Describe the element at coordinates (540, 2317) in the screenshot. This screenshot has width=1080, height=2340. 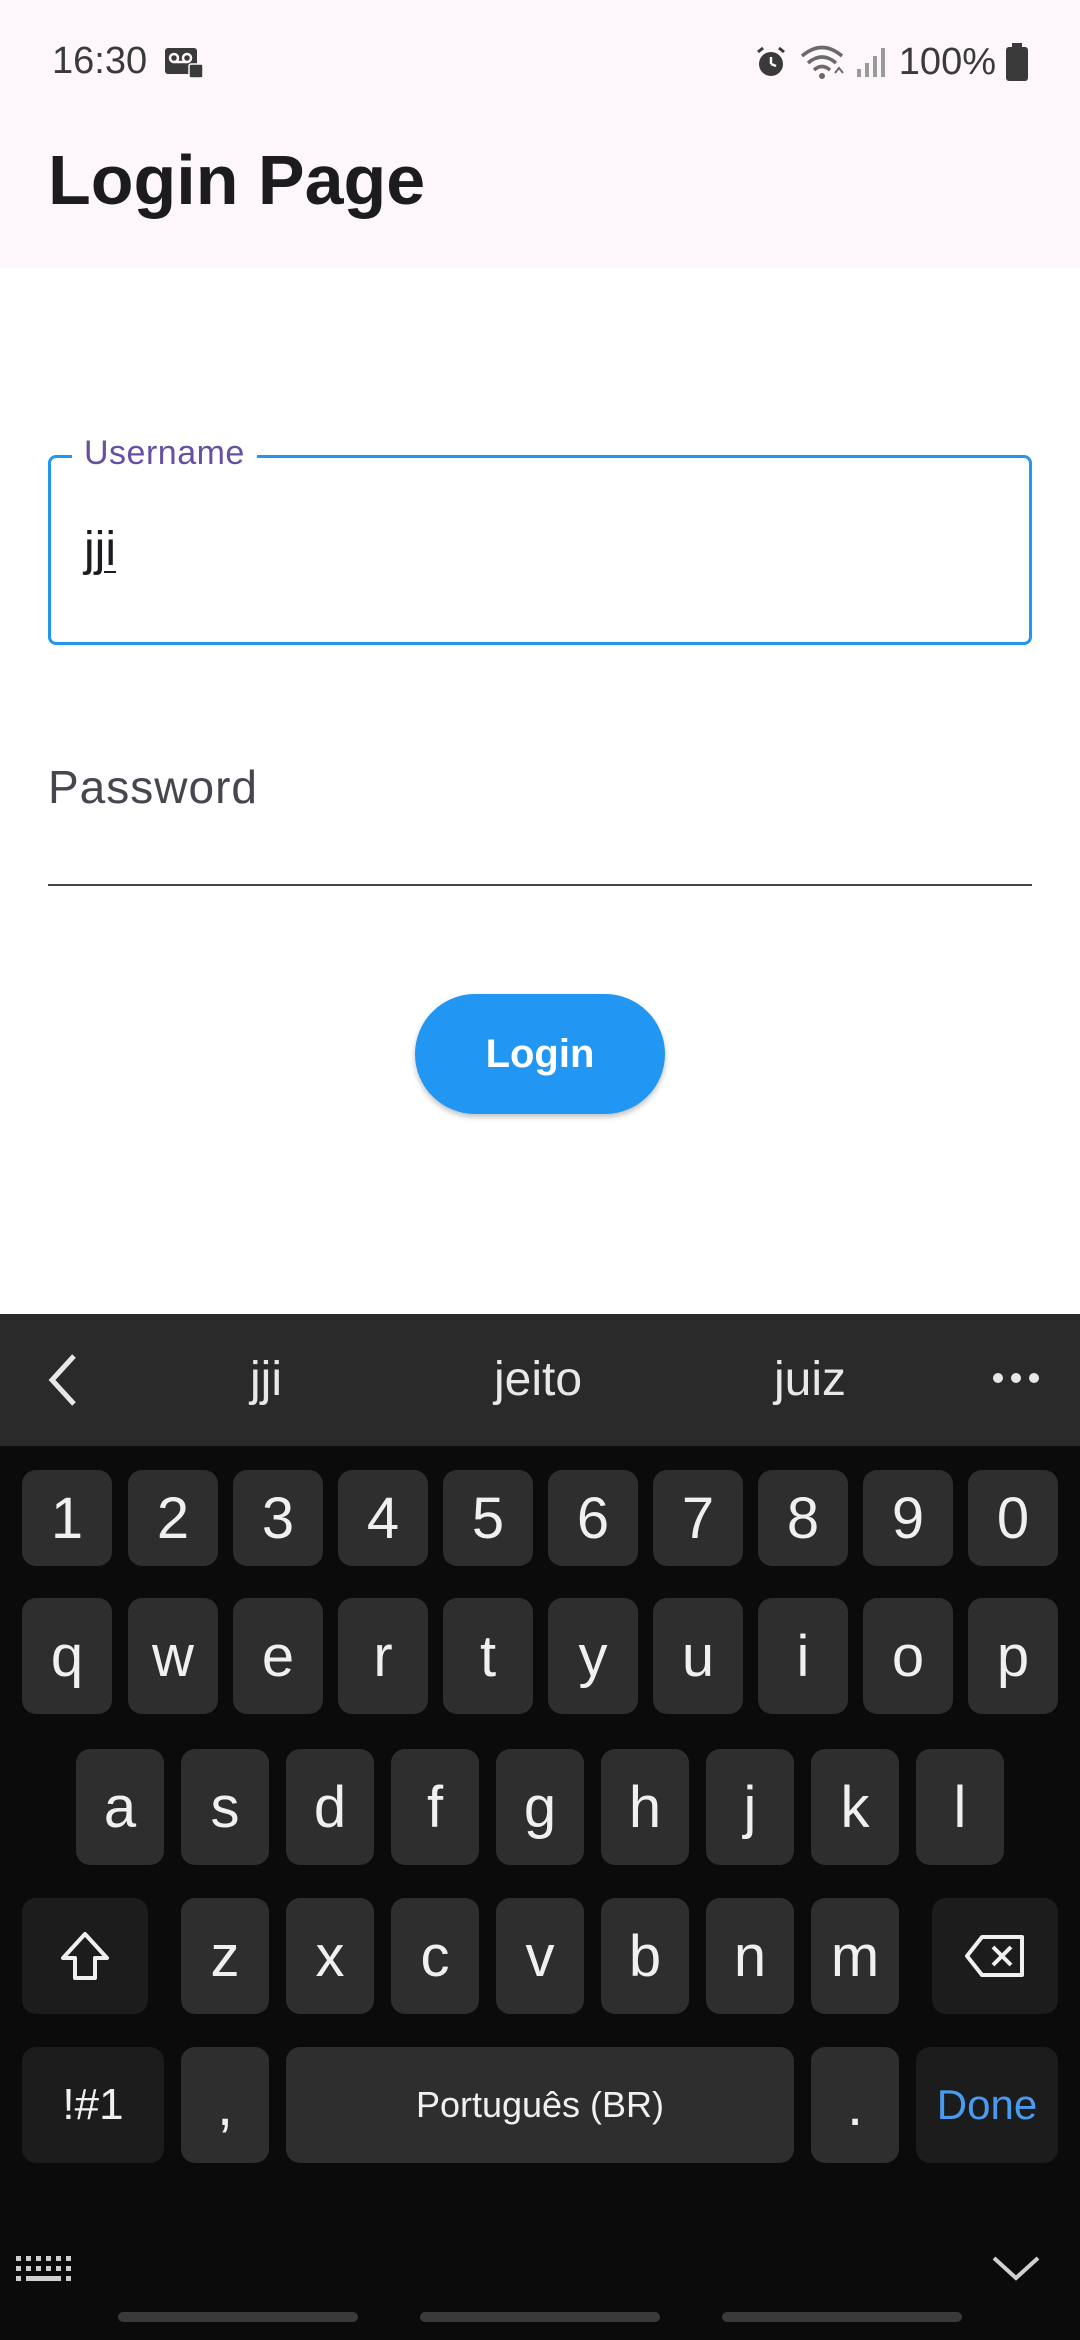
I see `nav-home` at that location.